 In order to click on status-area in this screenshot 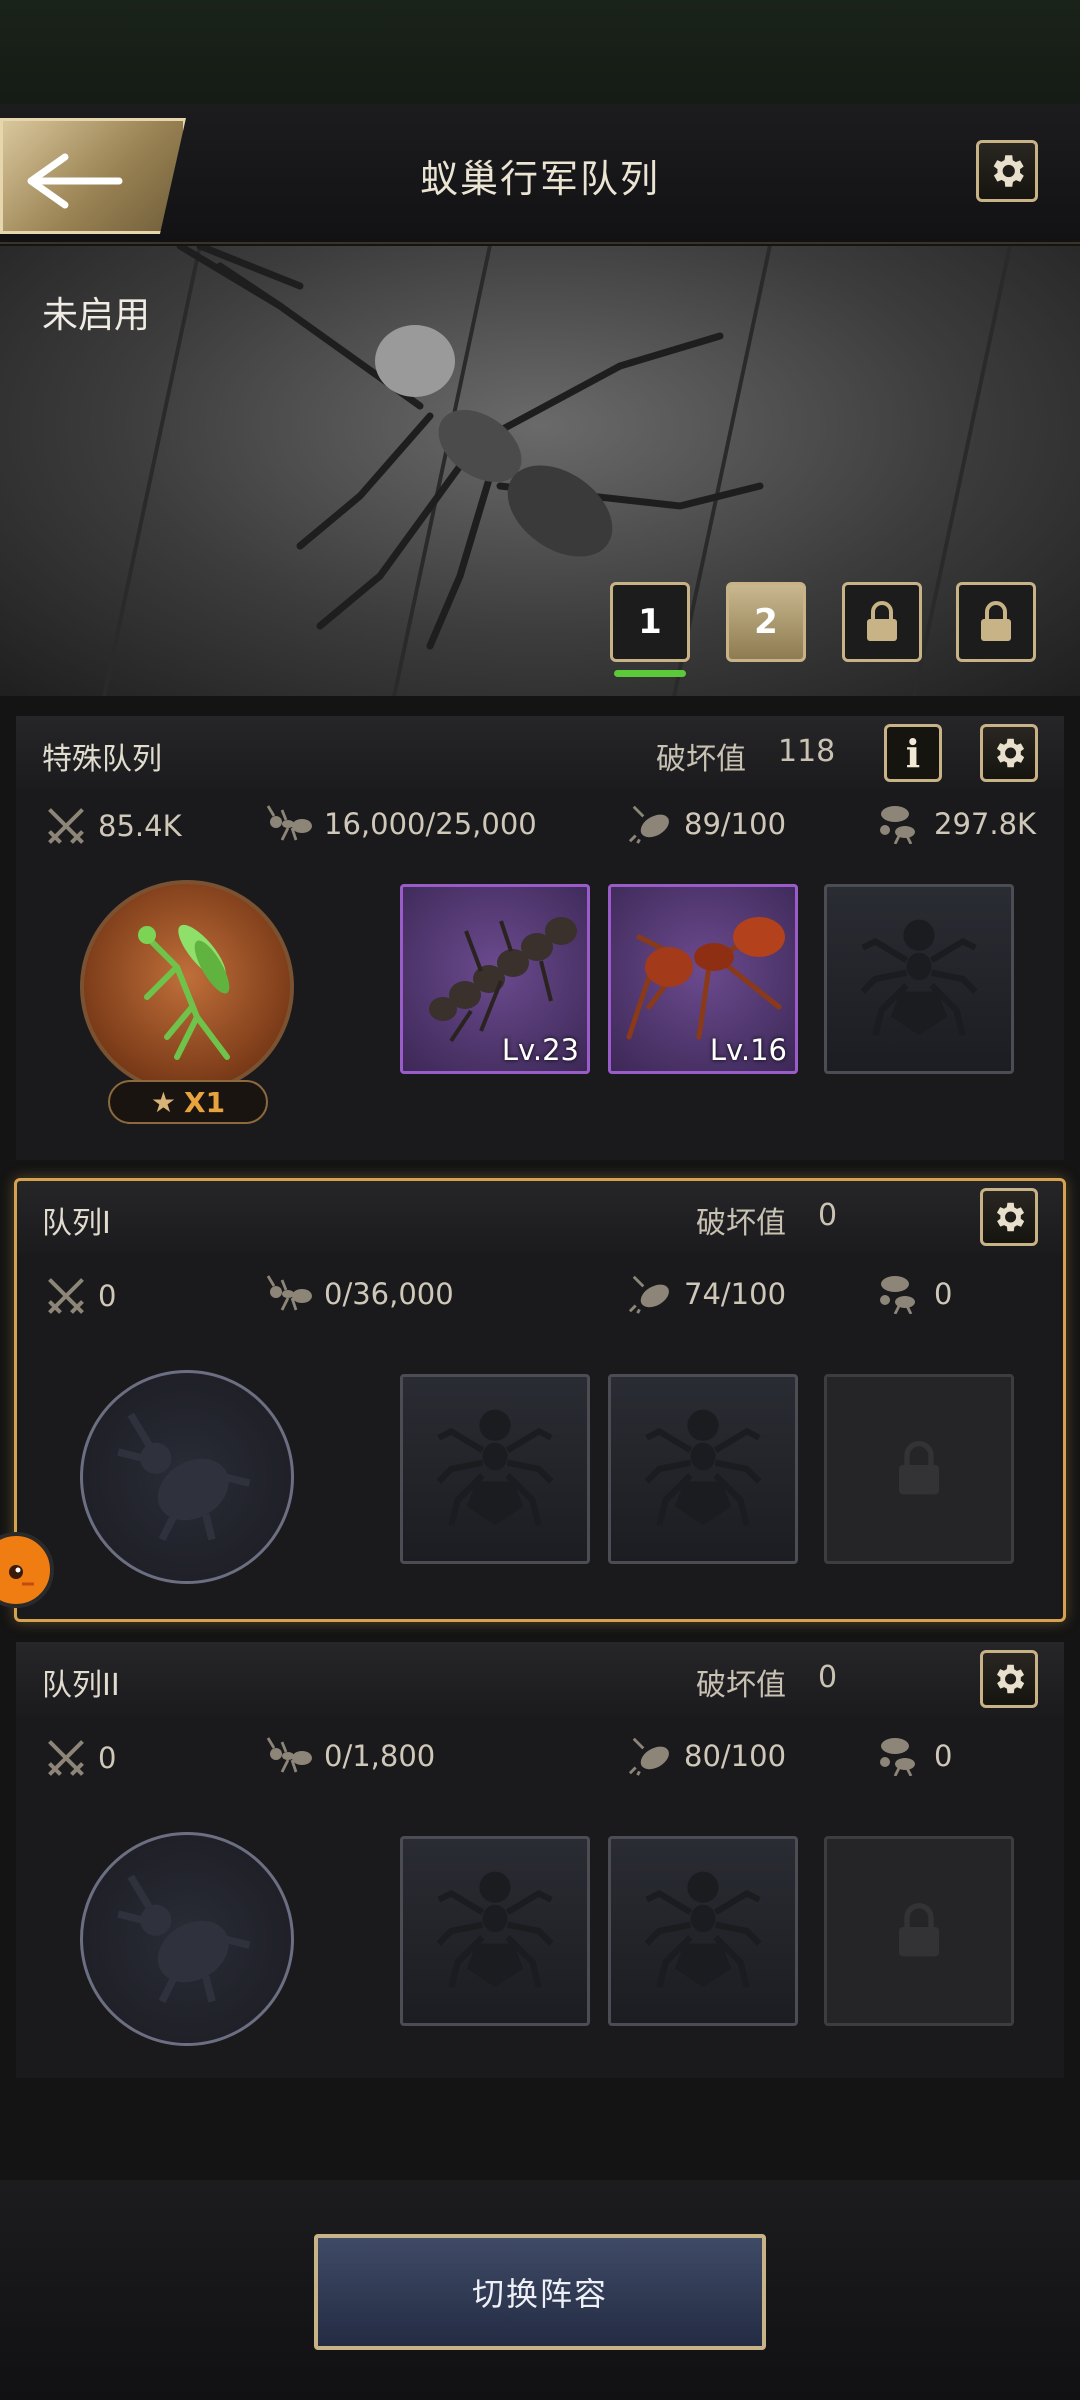, I will do `click(540, 52)`.